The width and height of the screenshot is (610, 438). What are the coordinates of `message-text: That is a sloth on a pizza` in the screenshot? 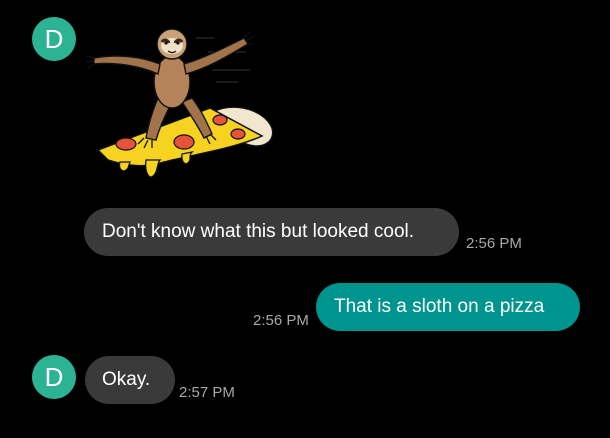 It's located at (439, 306).